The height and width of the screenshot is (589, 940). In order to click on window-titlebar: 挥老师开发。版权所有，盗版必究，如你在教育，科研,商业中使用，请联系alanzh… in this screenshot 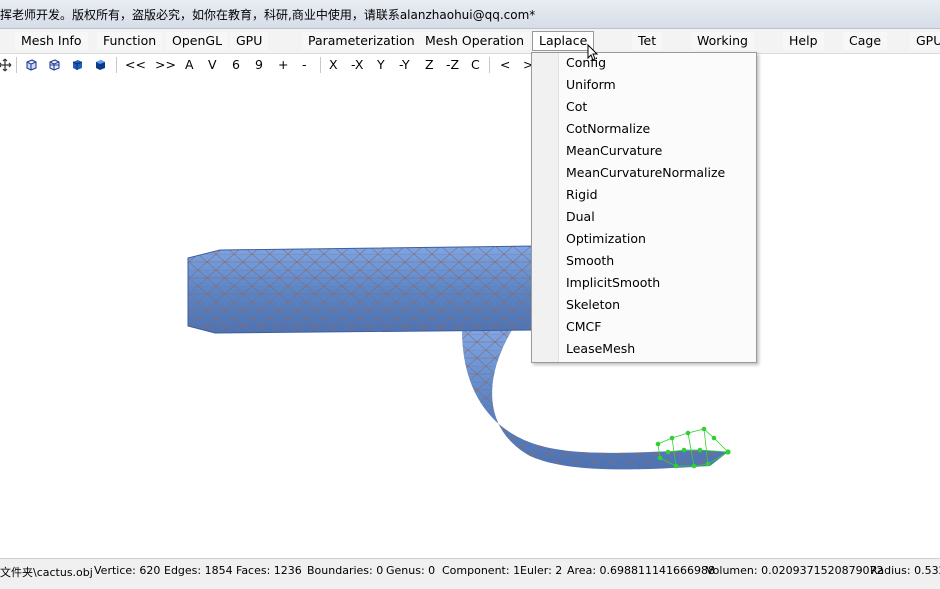, I will do `click(470, 14)`.